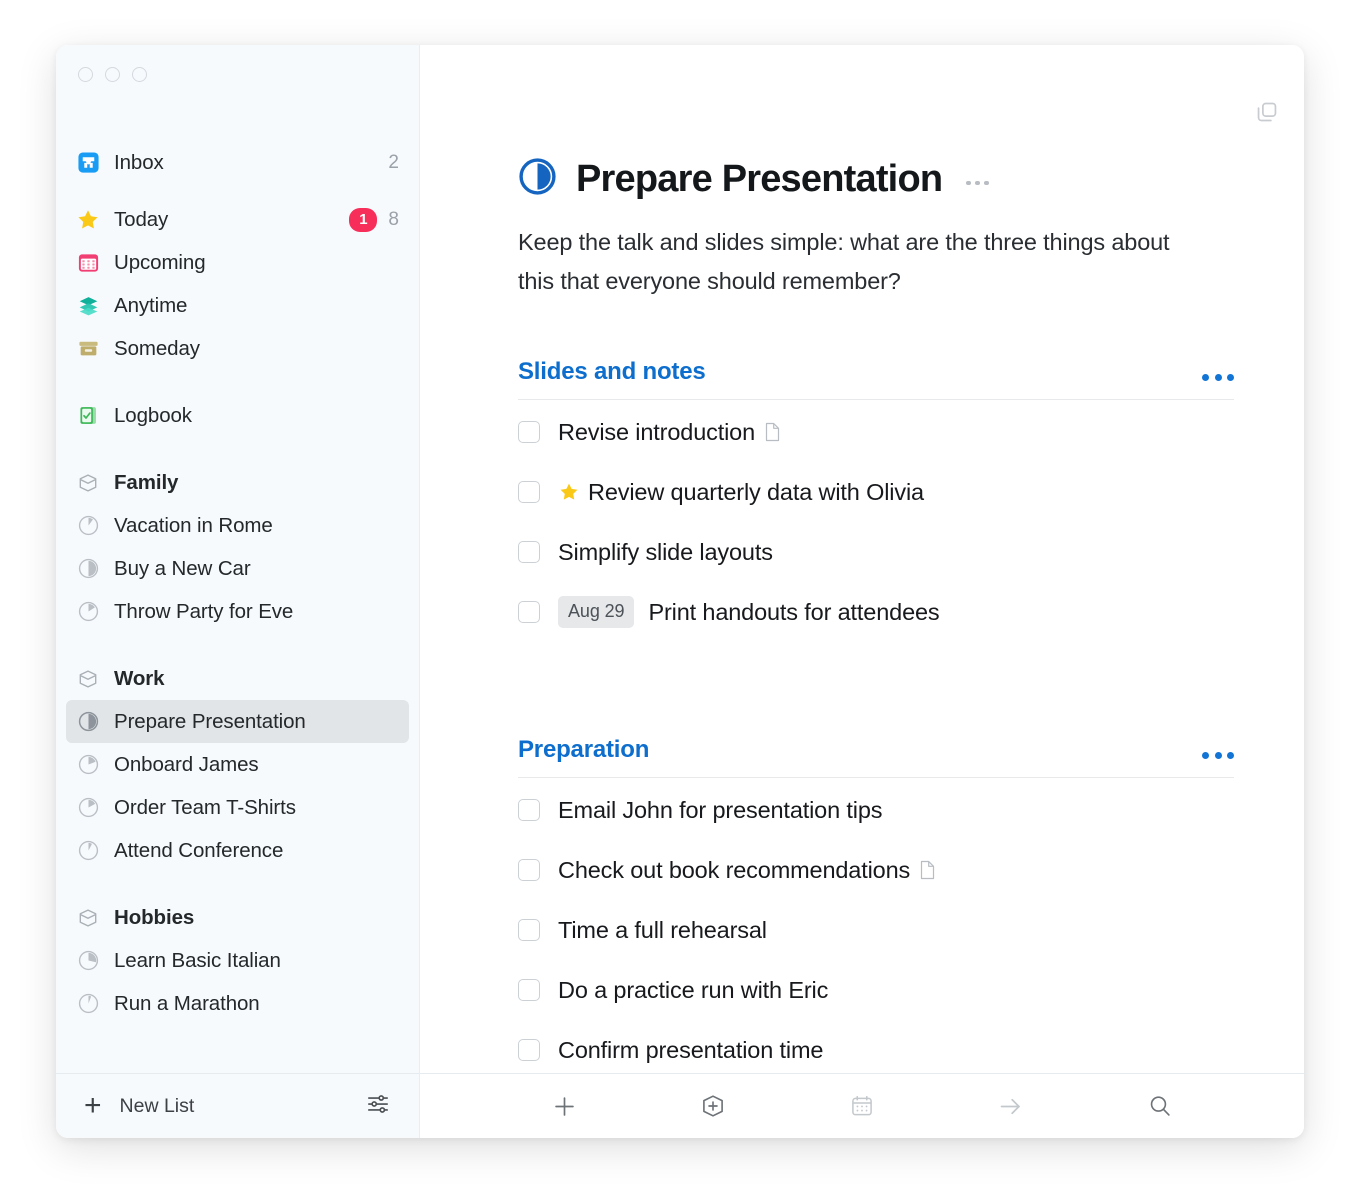 The height and width of the screenshot is (1204, 1360). I want to click on todo-label: Print handouts for attendees, so click(794, 611).